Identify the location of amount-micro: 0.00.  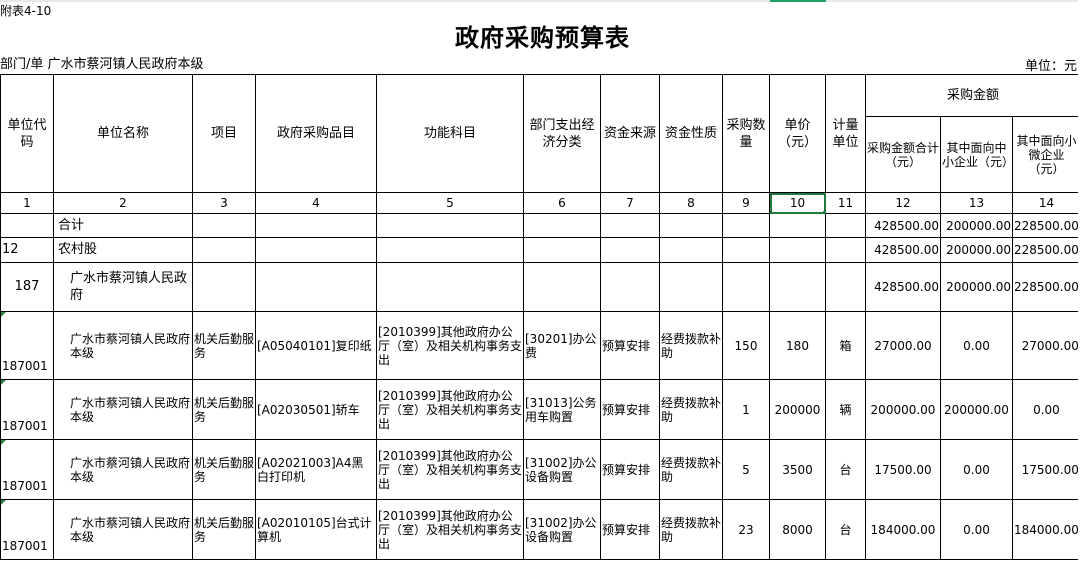
(1046, 409).